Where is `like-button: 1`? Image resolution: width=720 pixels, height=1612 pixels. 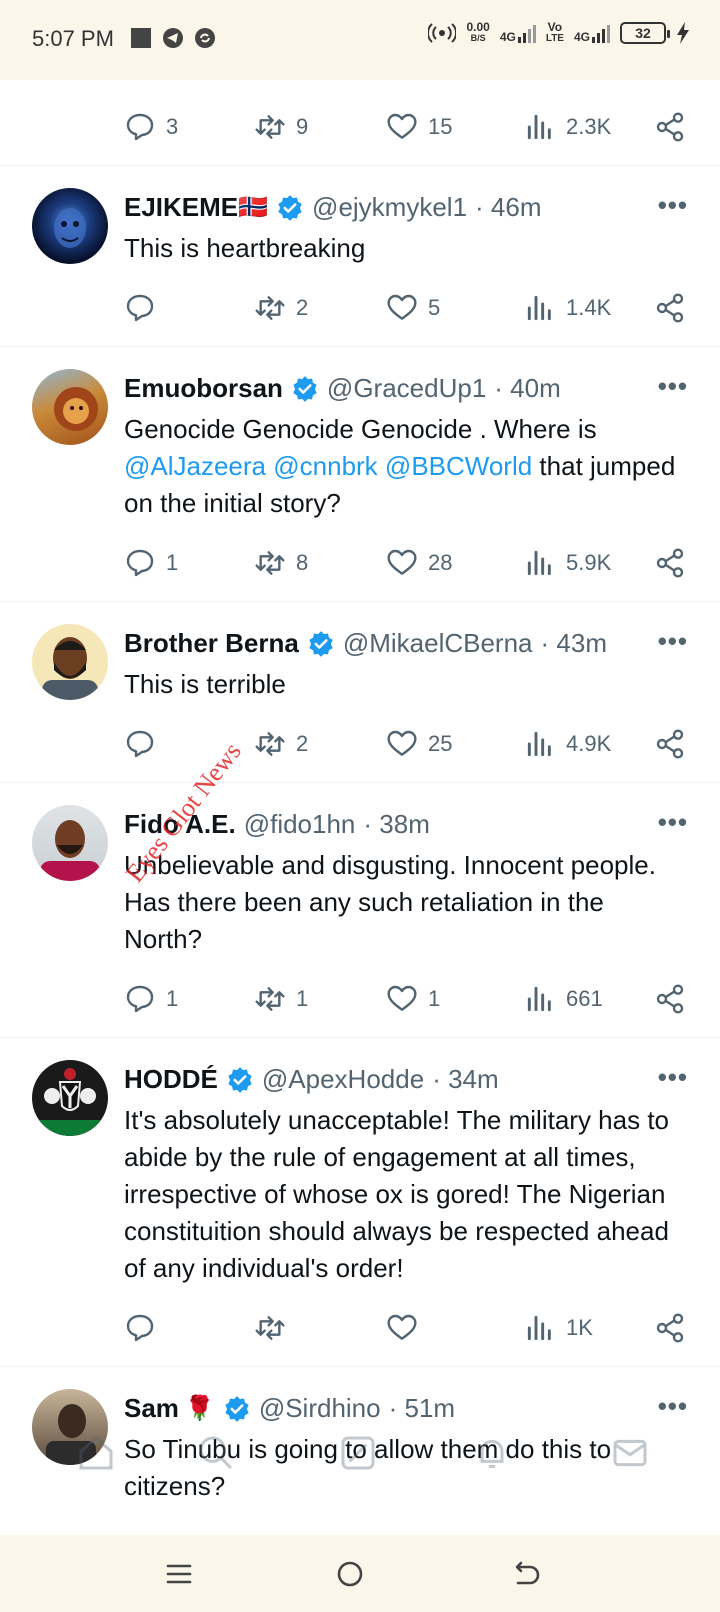
like-button: 1 is located at coordinates (413, 999).